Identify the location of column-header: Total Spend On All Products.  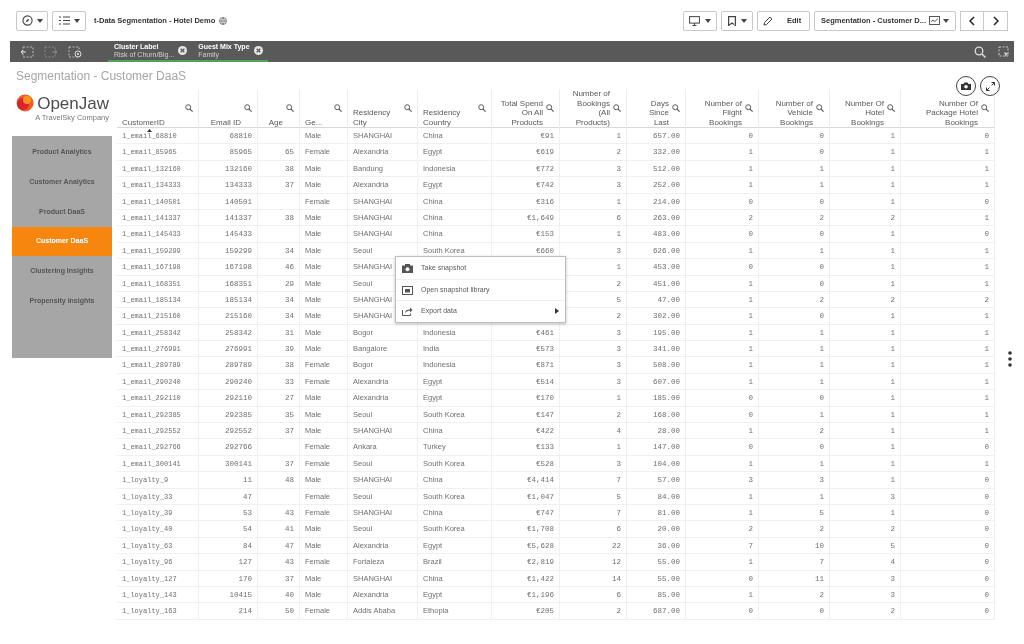
(526, 109).